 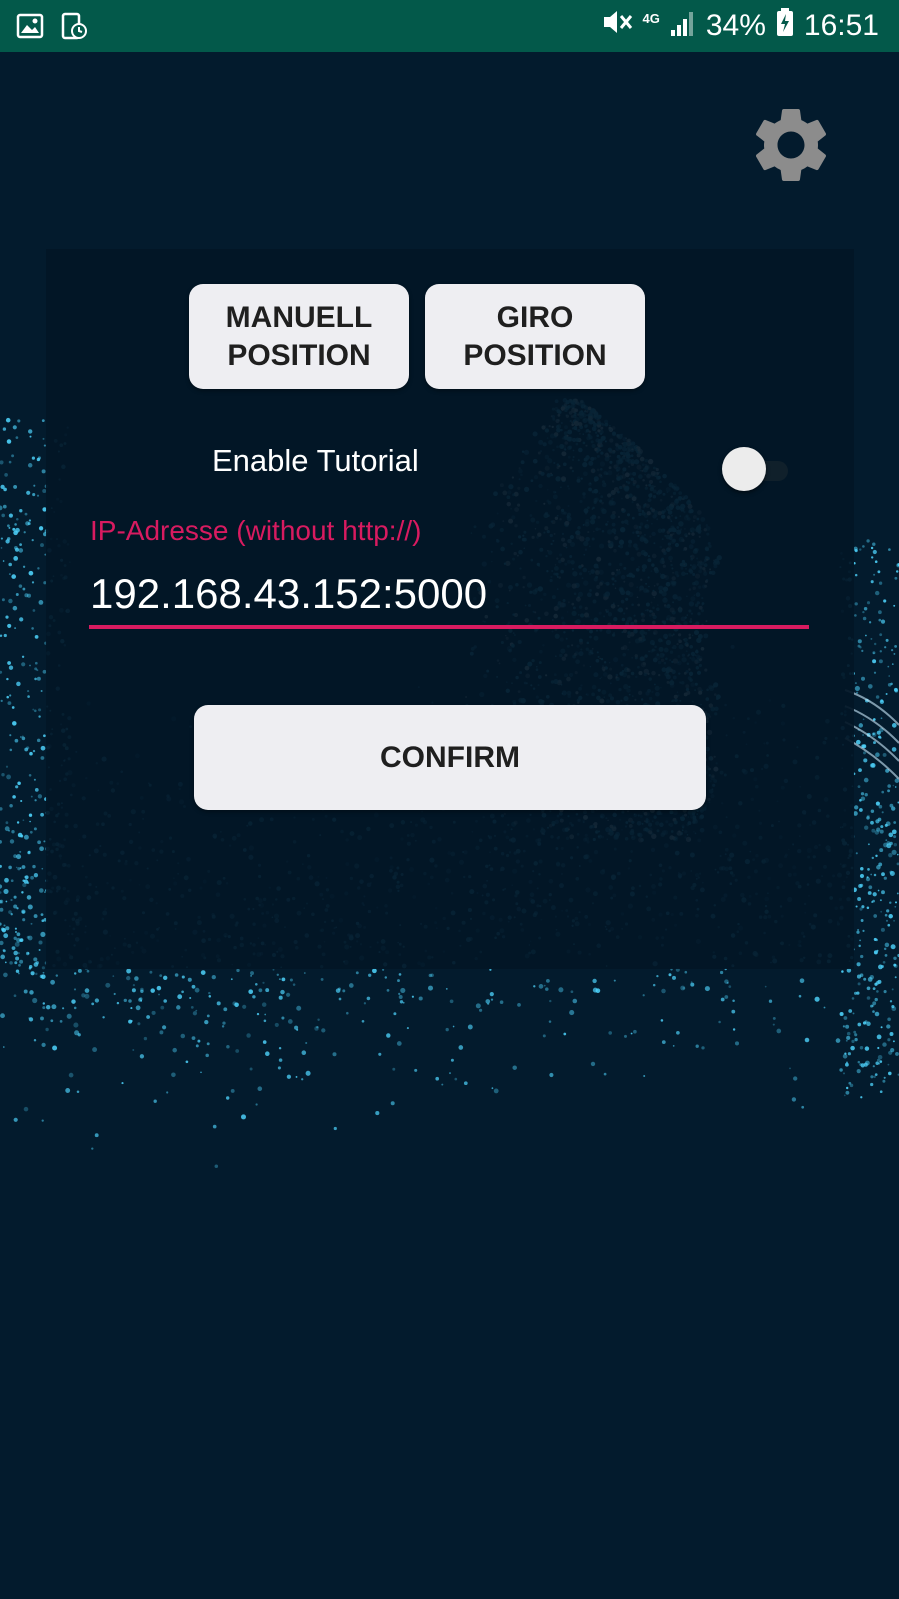 What do you see at coordinates (617, 26) in the screenshot?
I see `mute-icon` at bounding box center [617, 26].